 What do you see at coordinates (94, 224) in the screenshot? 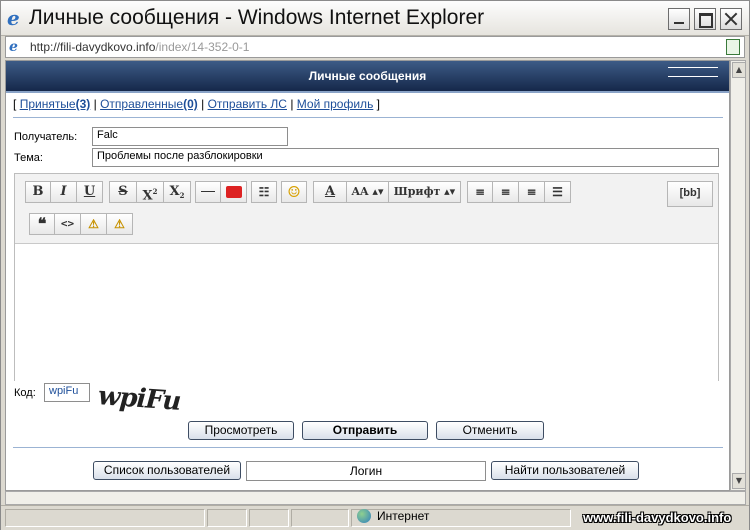
I see `hide-text-icon: ⚠` at bounding box center [94, 224].